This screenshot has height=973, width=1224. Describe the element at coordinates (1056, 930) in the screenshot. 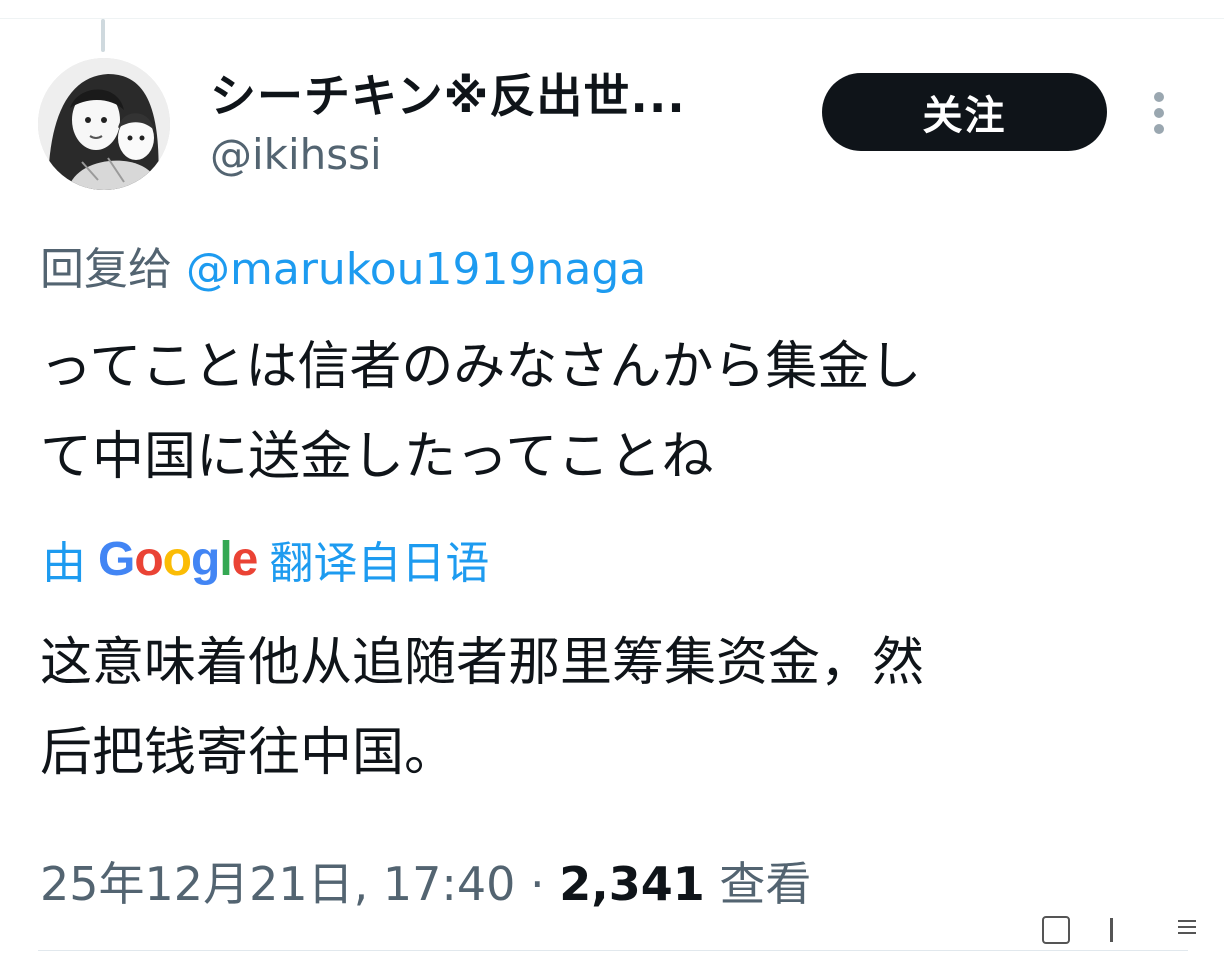

I see `watermark-square-icon` at that location.